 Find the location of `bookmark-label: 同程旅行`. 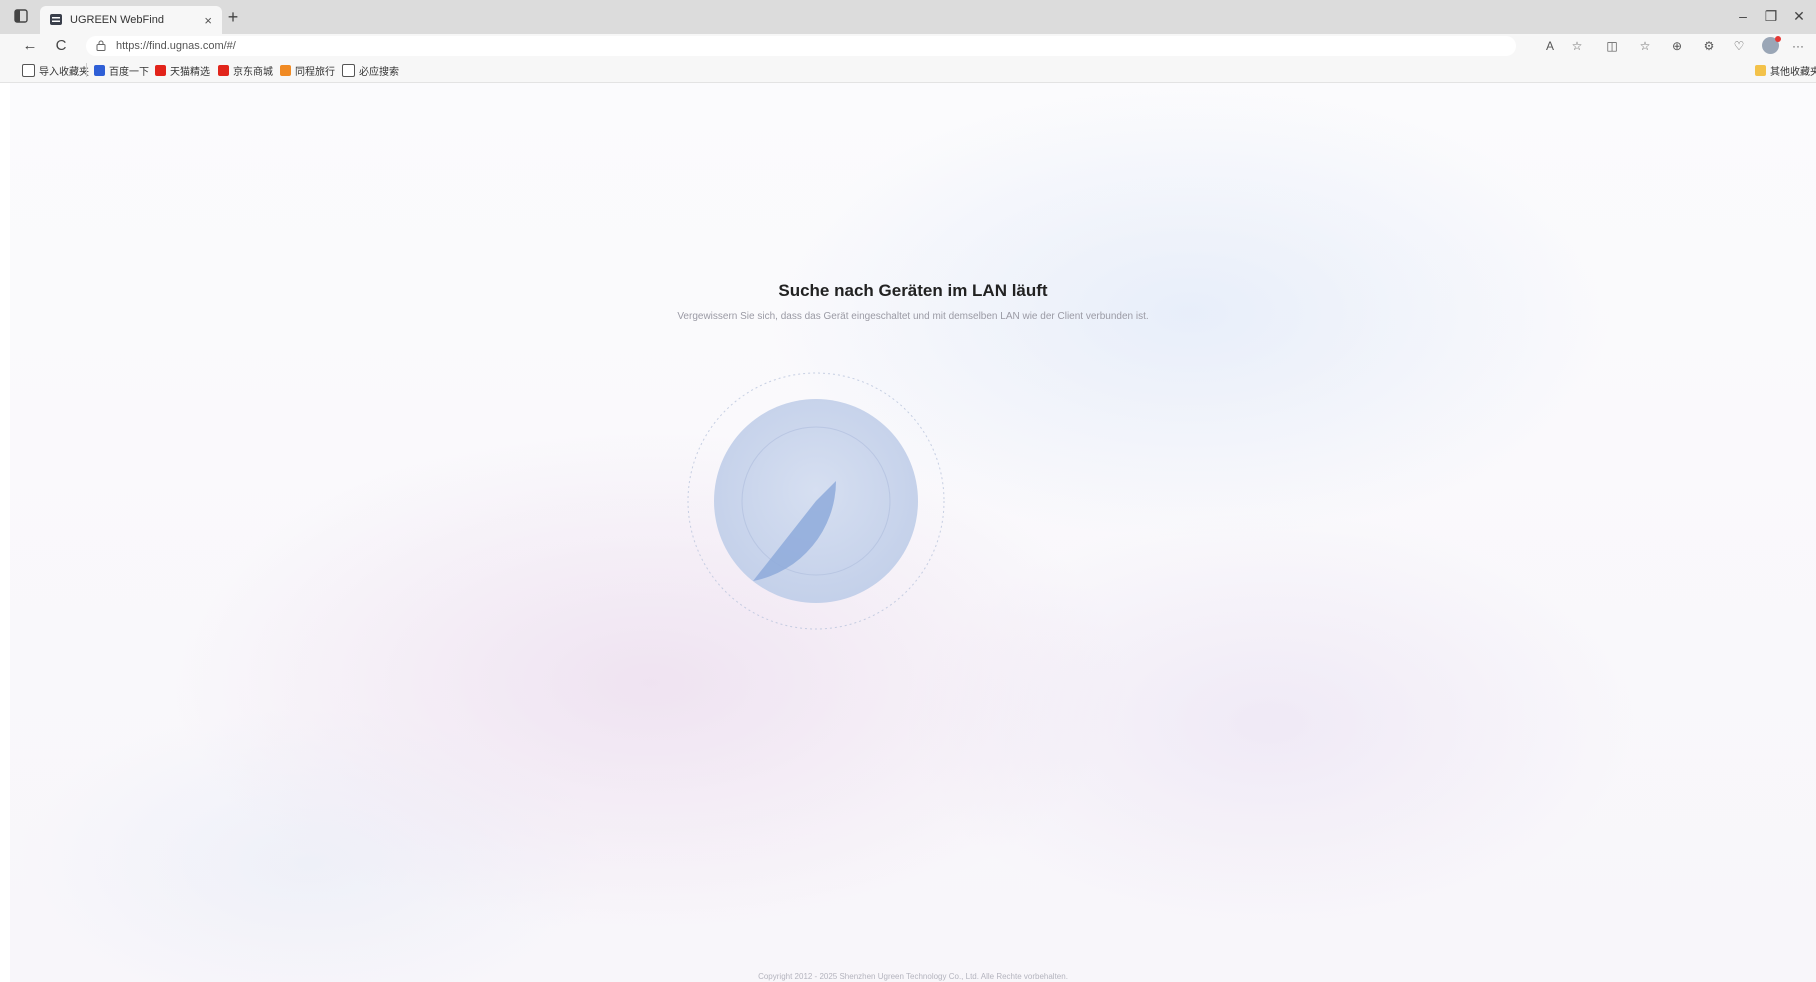

bookmark-label: 同程旅行 is located at coordinates (315, 72).